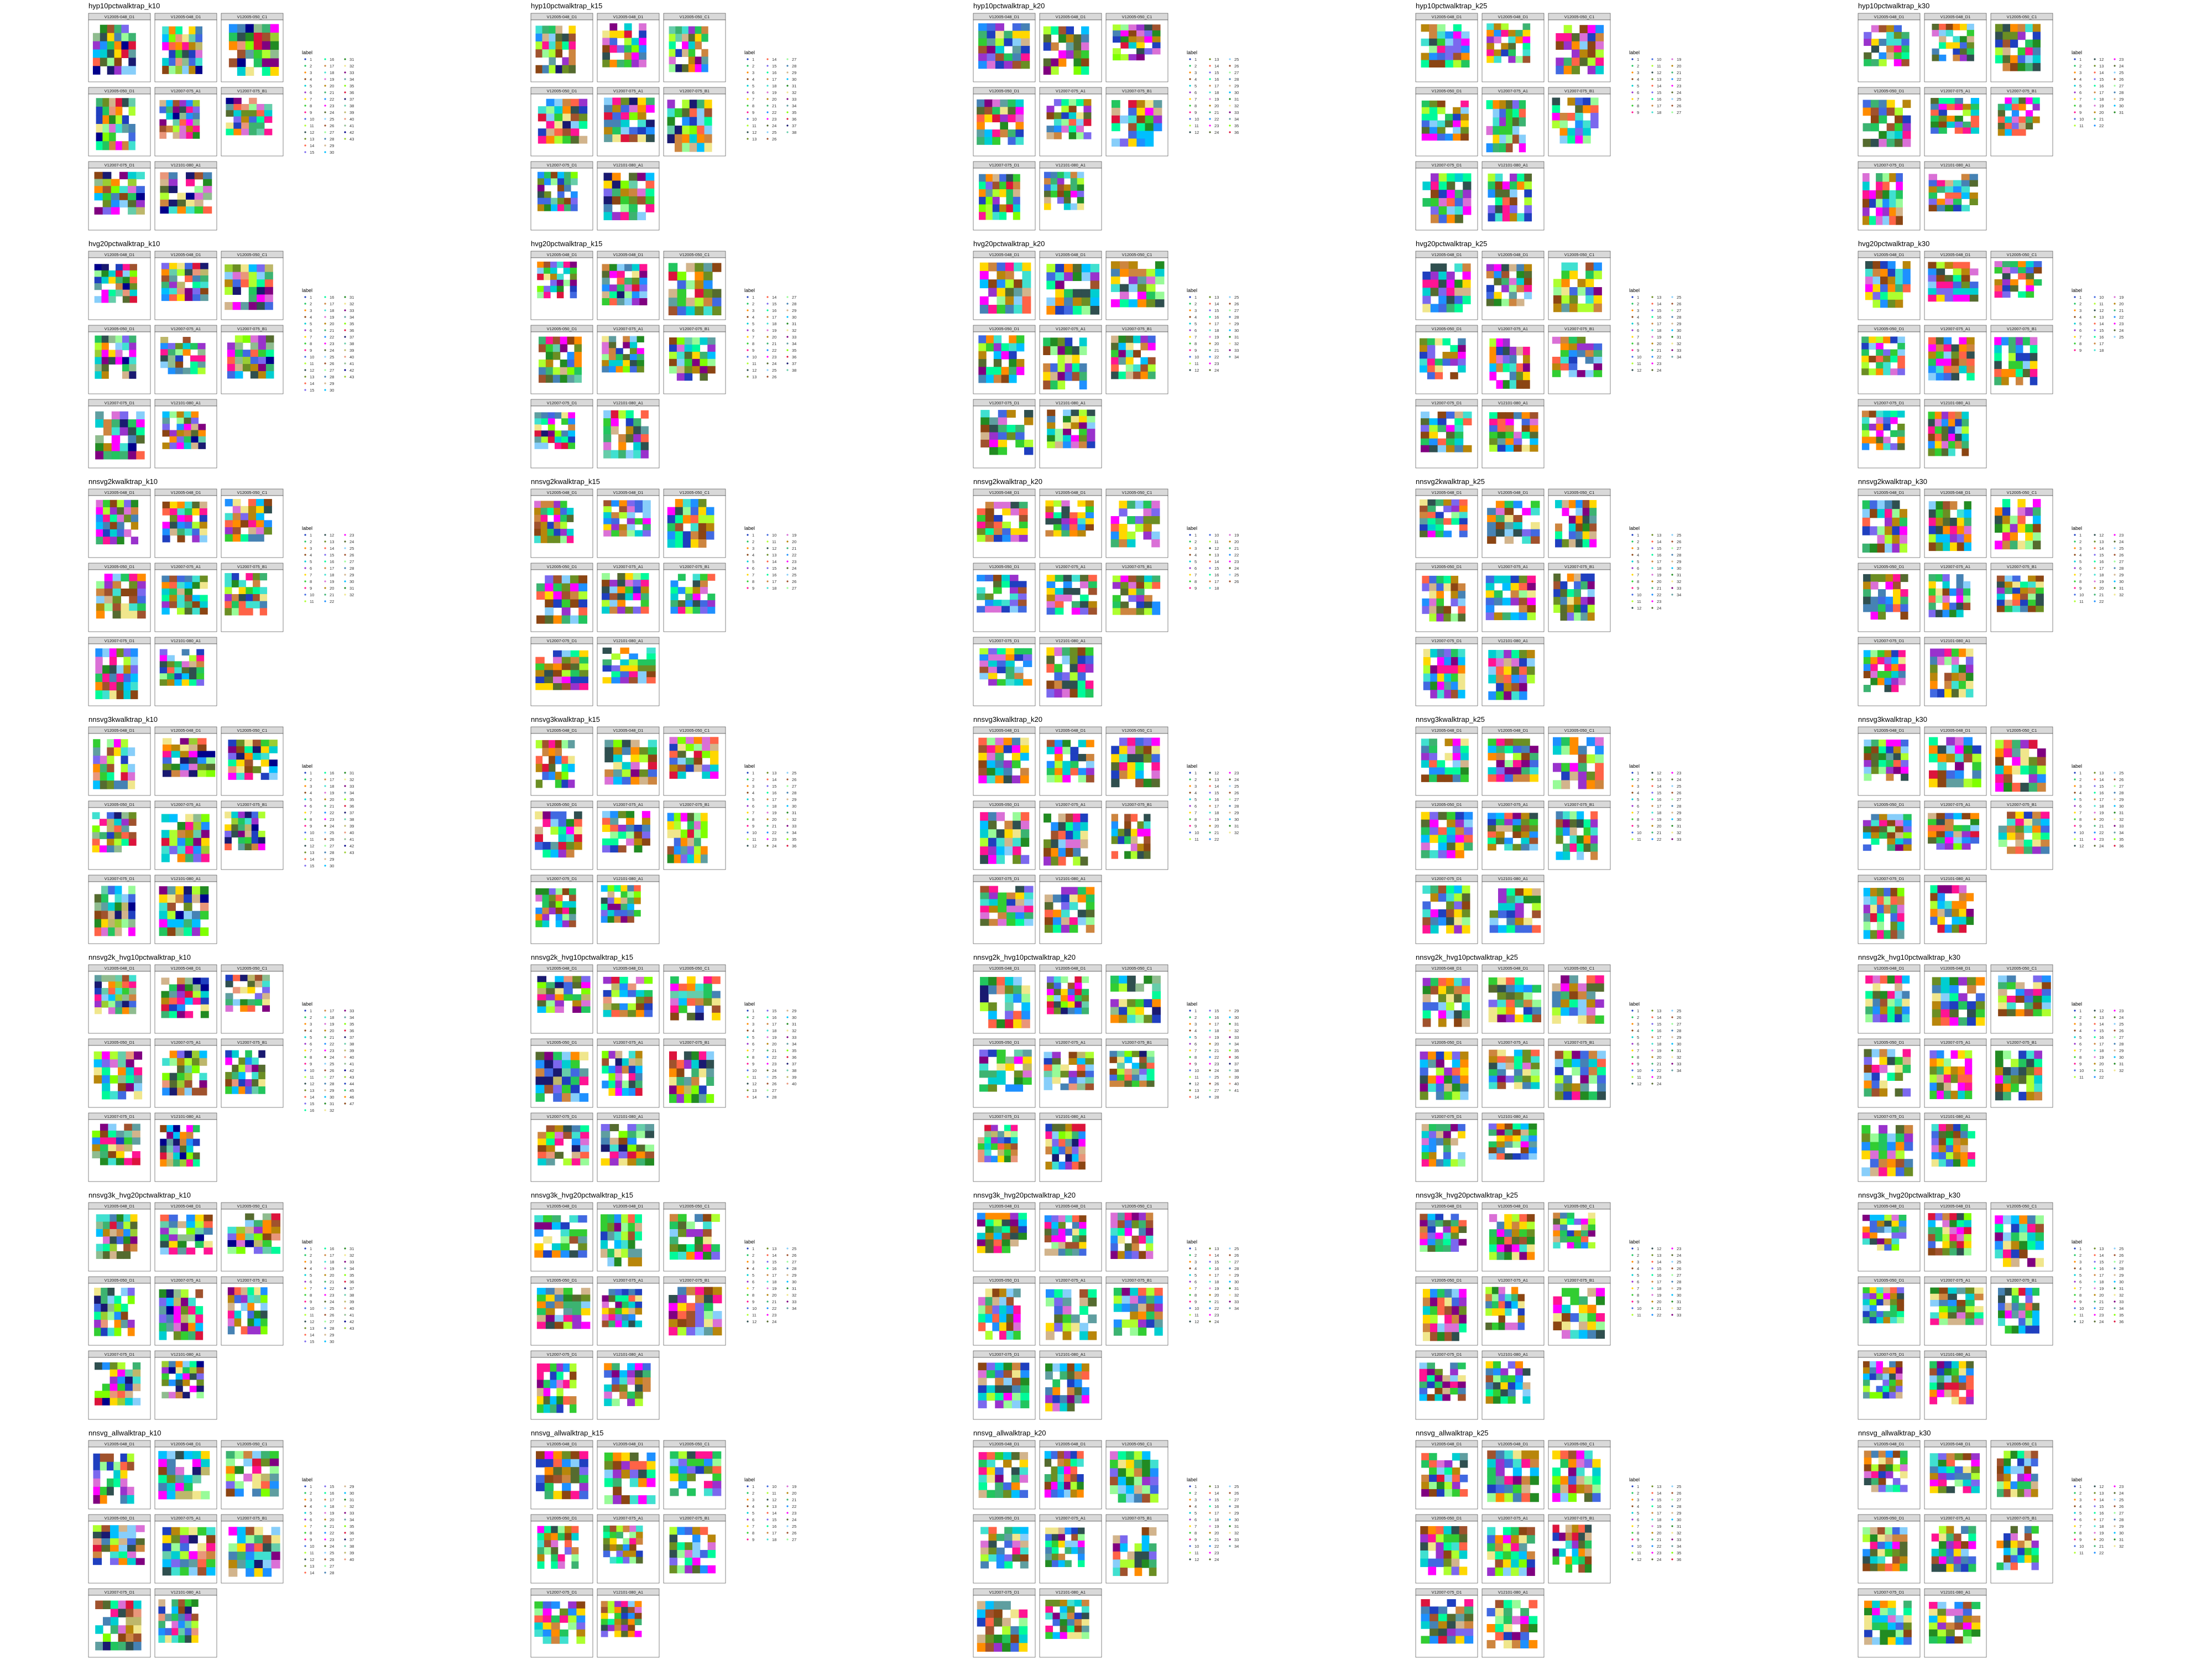  Describe the element at coordinates (1005, 359) in the screenshot. I see `facet-panel: V12005-050_D1` at that location.